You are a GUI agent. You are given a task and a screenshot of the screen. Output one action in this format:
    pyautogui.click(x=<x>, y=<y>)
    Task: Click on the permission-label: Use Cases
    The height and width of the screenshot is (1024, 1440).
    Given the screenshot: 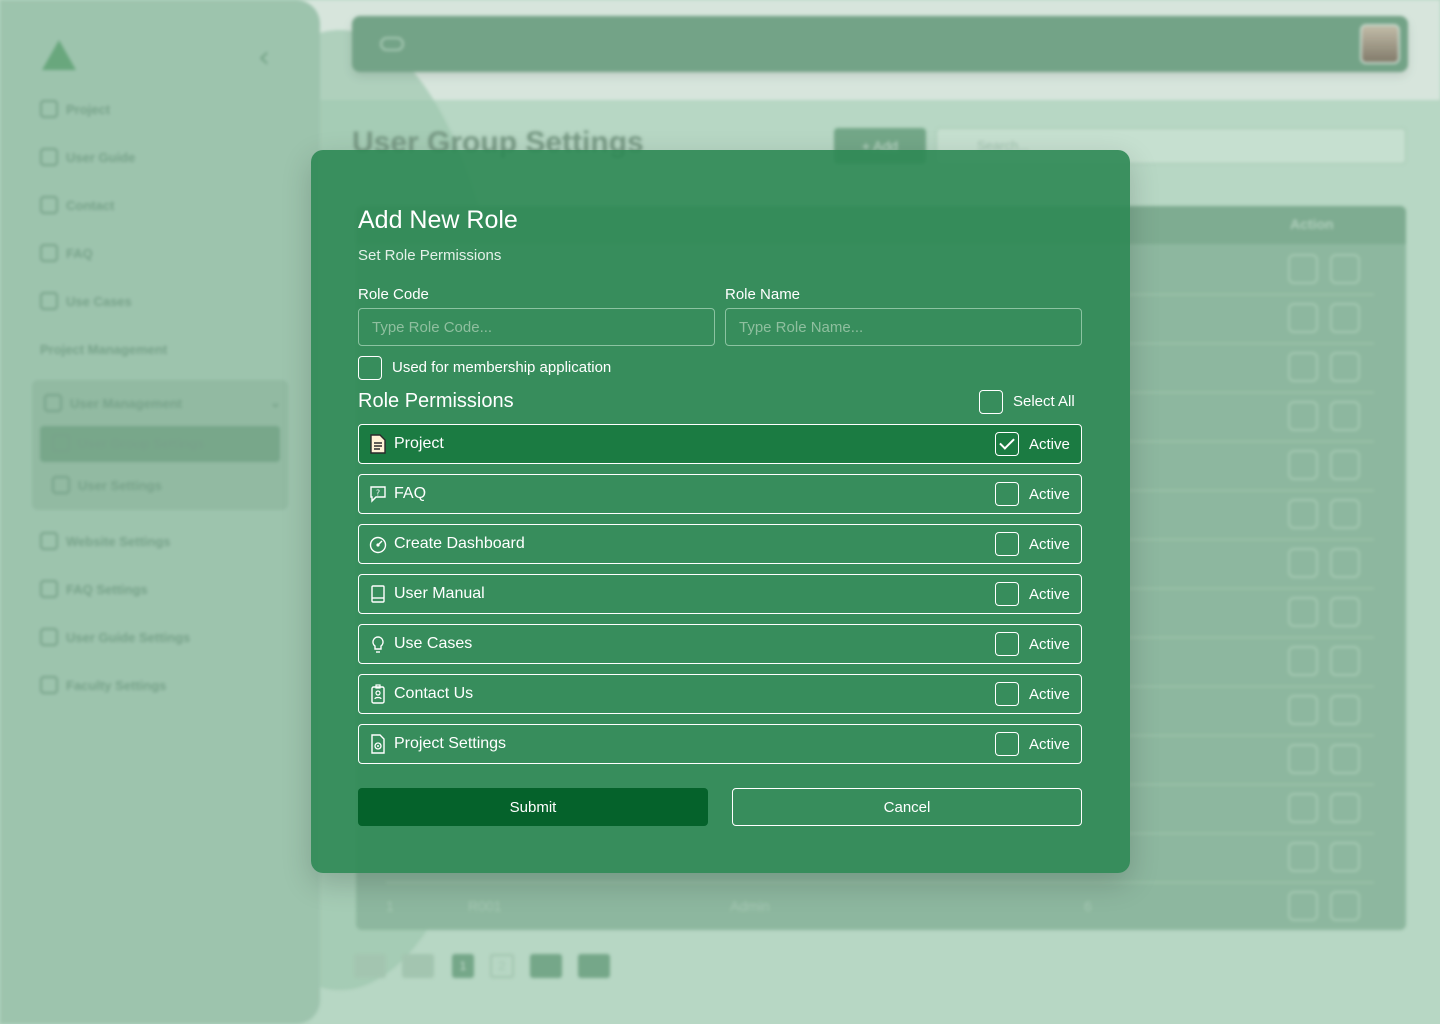 What is the action you would take?
    pyautogui.click(x=433, y=643)
    